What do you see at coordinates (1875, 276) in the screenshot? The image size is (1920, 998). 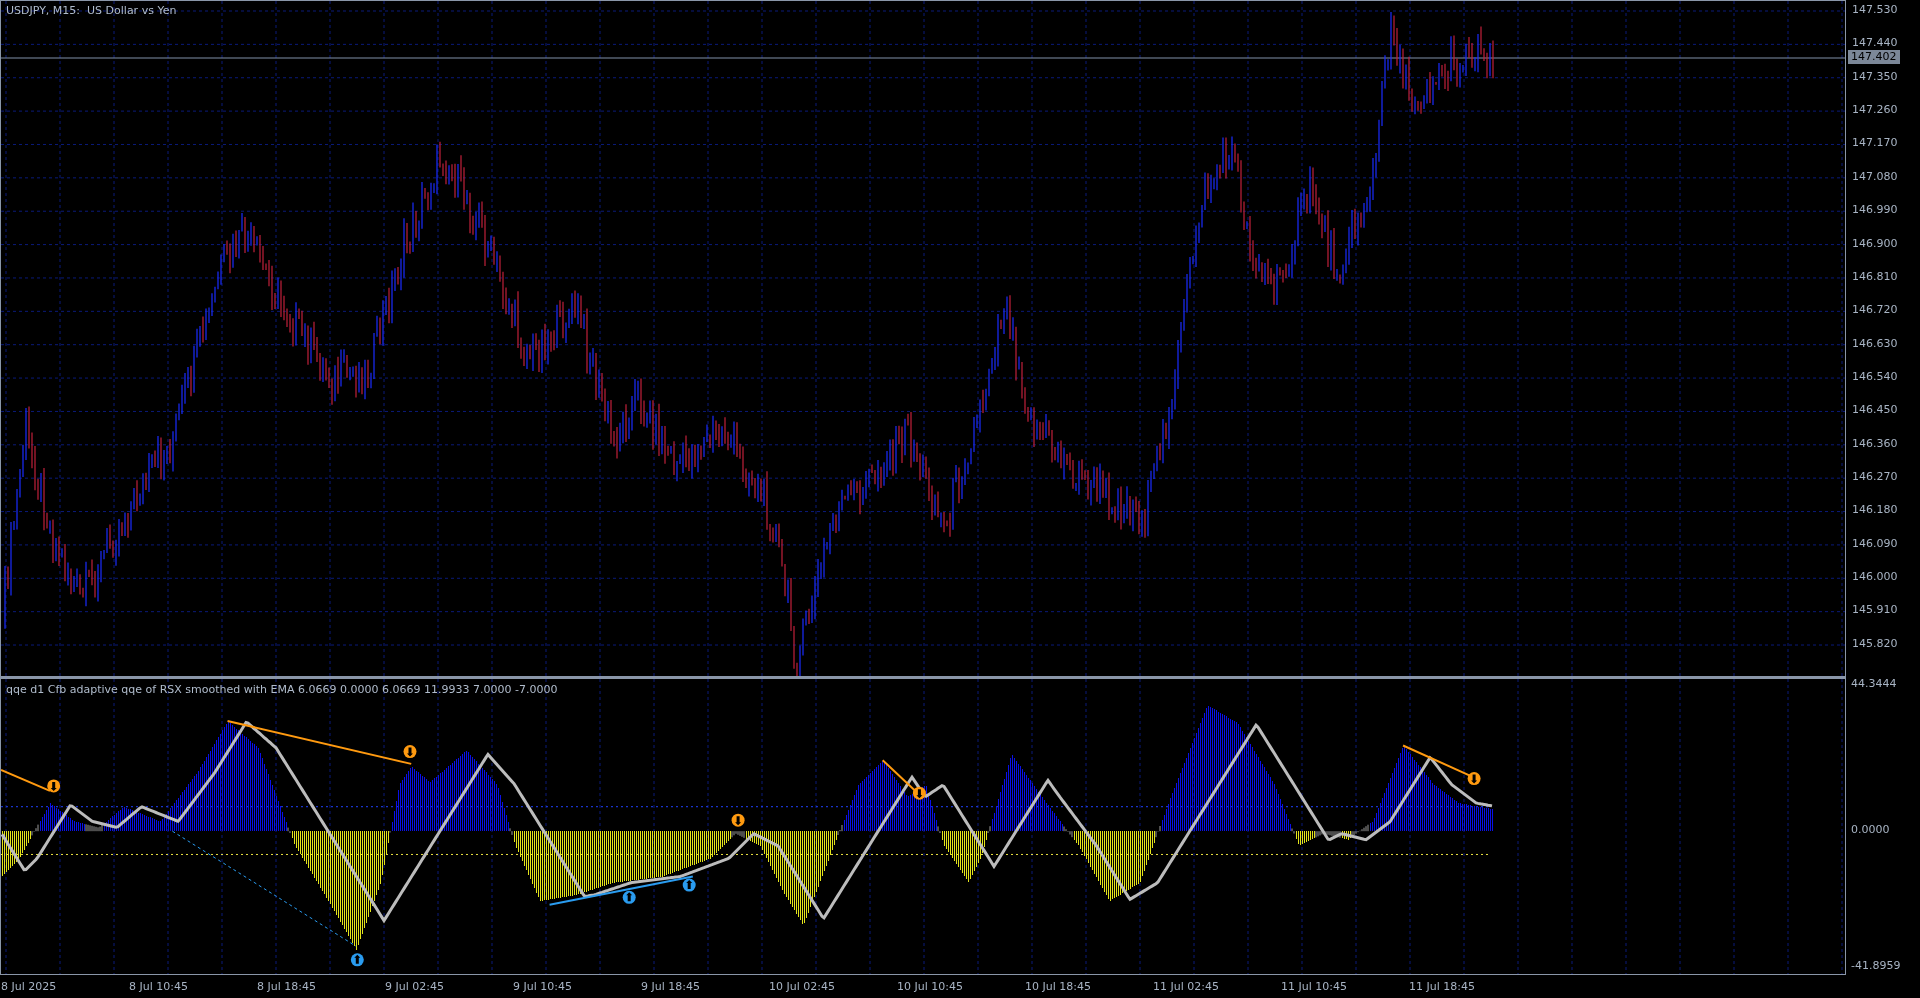 I see `price-tick-label: 146.810` at bounding box center [1875, 276].